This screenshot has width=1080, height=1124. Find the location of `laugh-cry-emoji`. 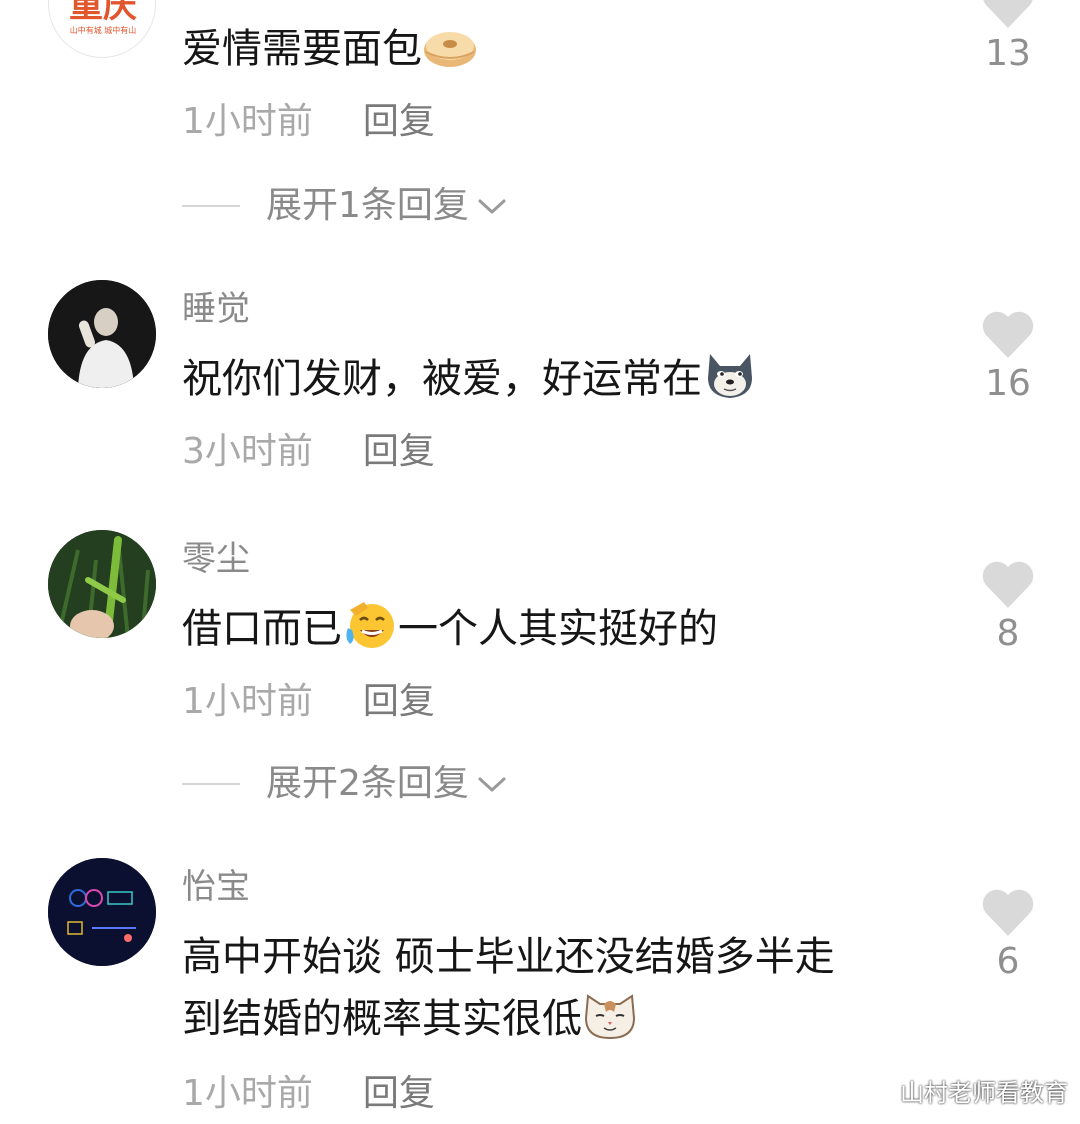

laugh-cry-emoji is located at coordinates (370, 623).